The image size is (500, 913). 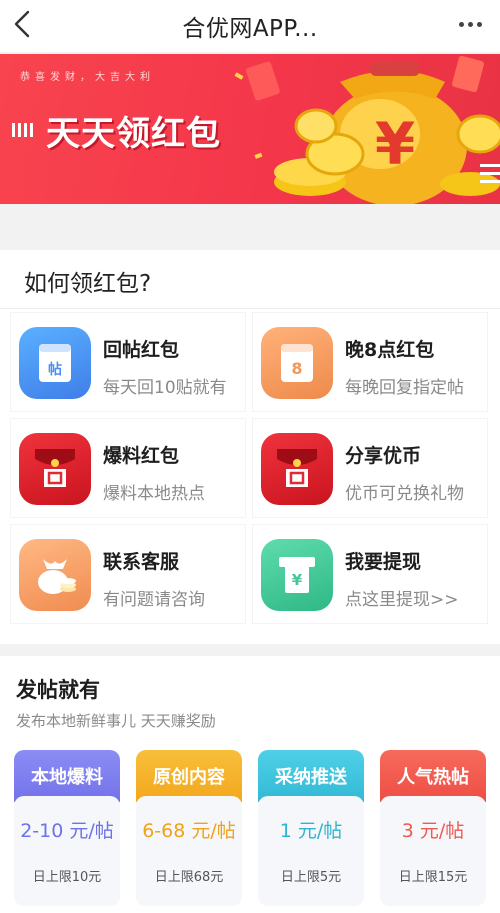 I want to click on post-section-title: 发帖就有, so click(x=58, y=690).